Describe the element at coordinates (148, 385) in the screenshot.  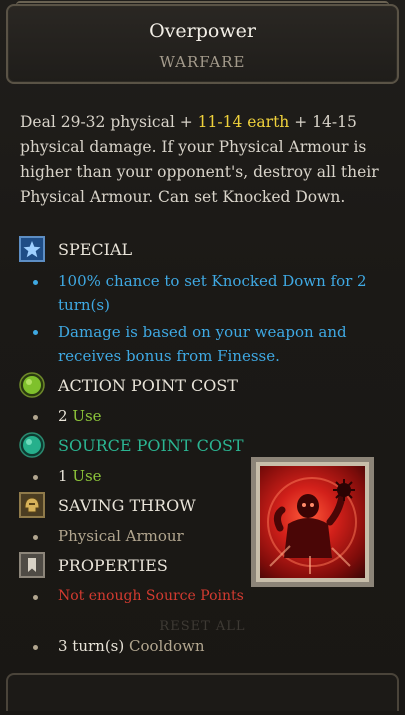
I see `action-point-title: ACTION POINT COST` at that location.